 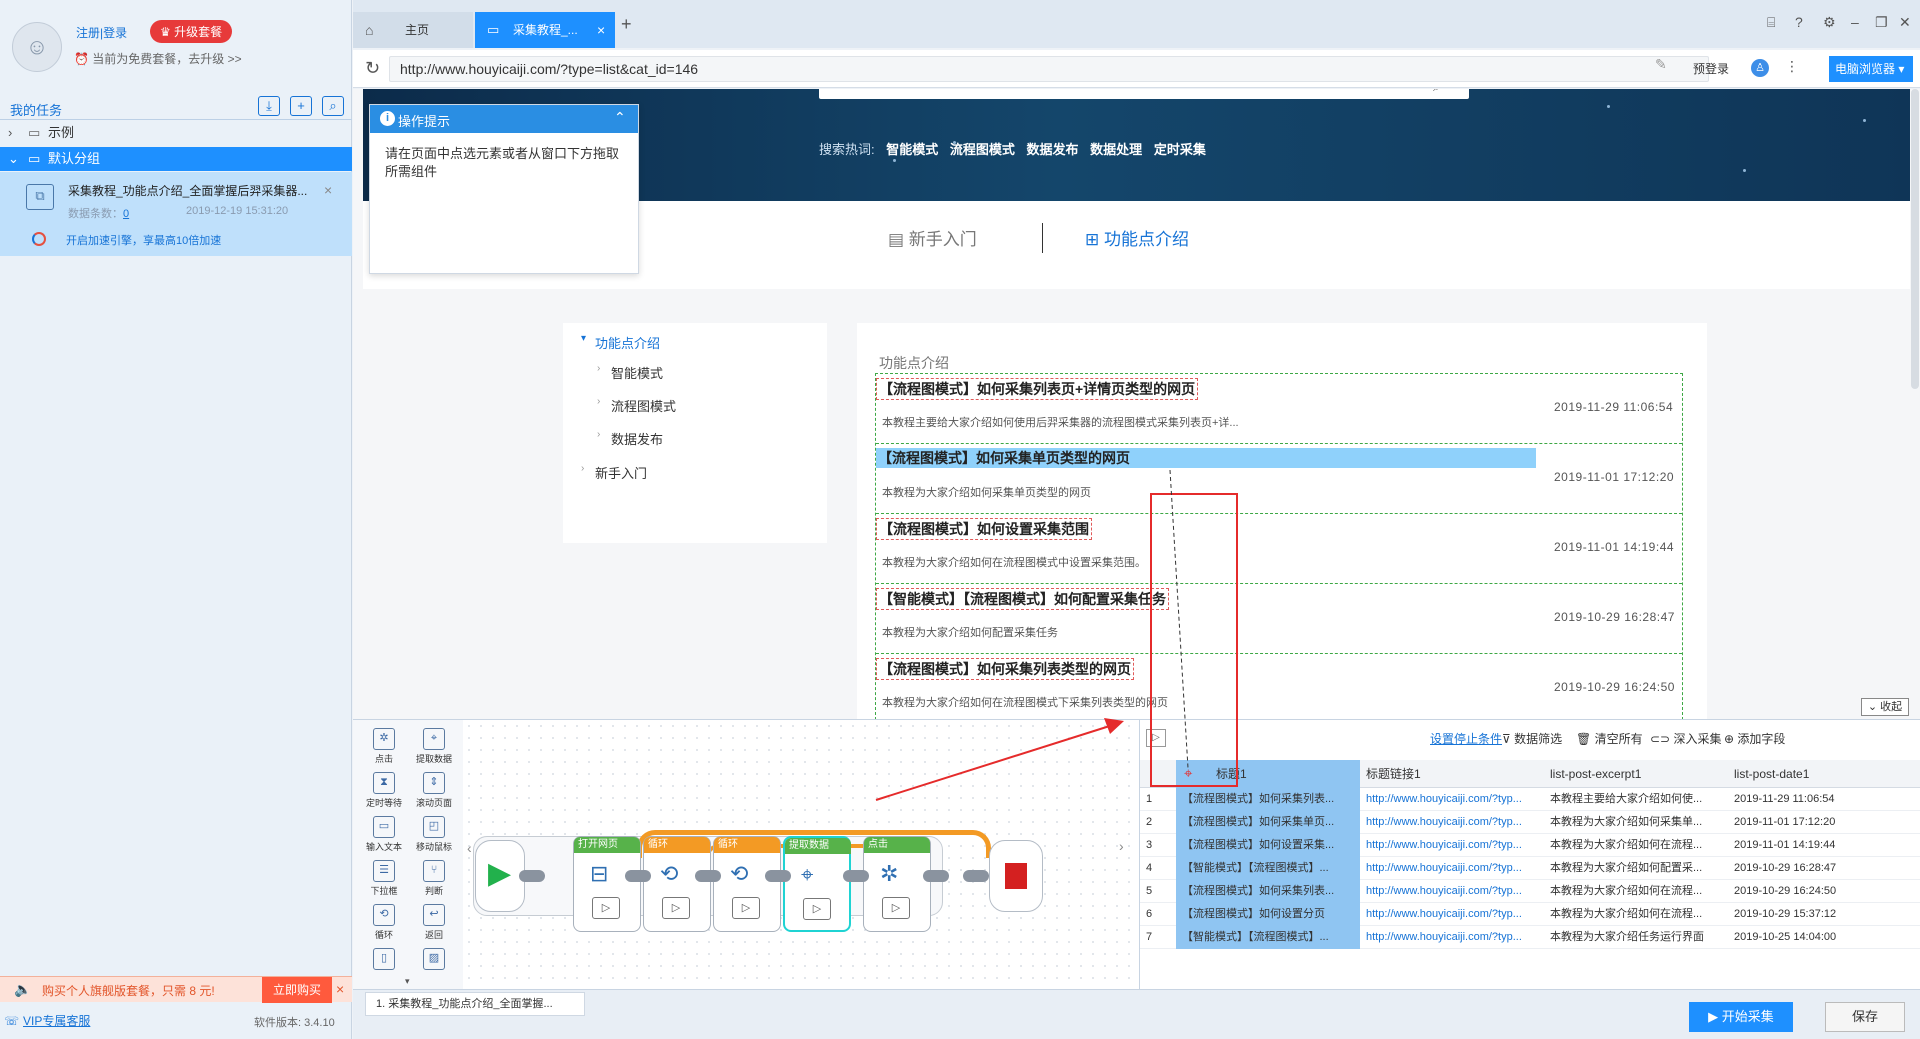 What do you see at coordinates (1885, 707) in the screenshot?
I see `collapse-button: ⌄ 收起` at bounding box center [1885, 707].